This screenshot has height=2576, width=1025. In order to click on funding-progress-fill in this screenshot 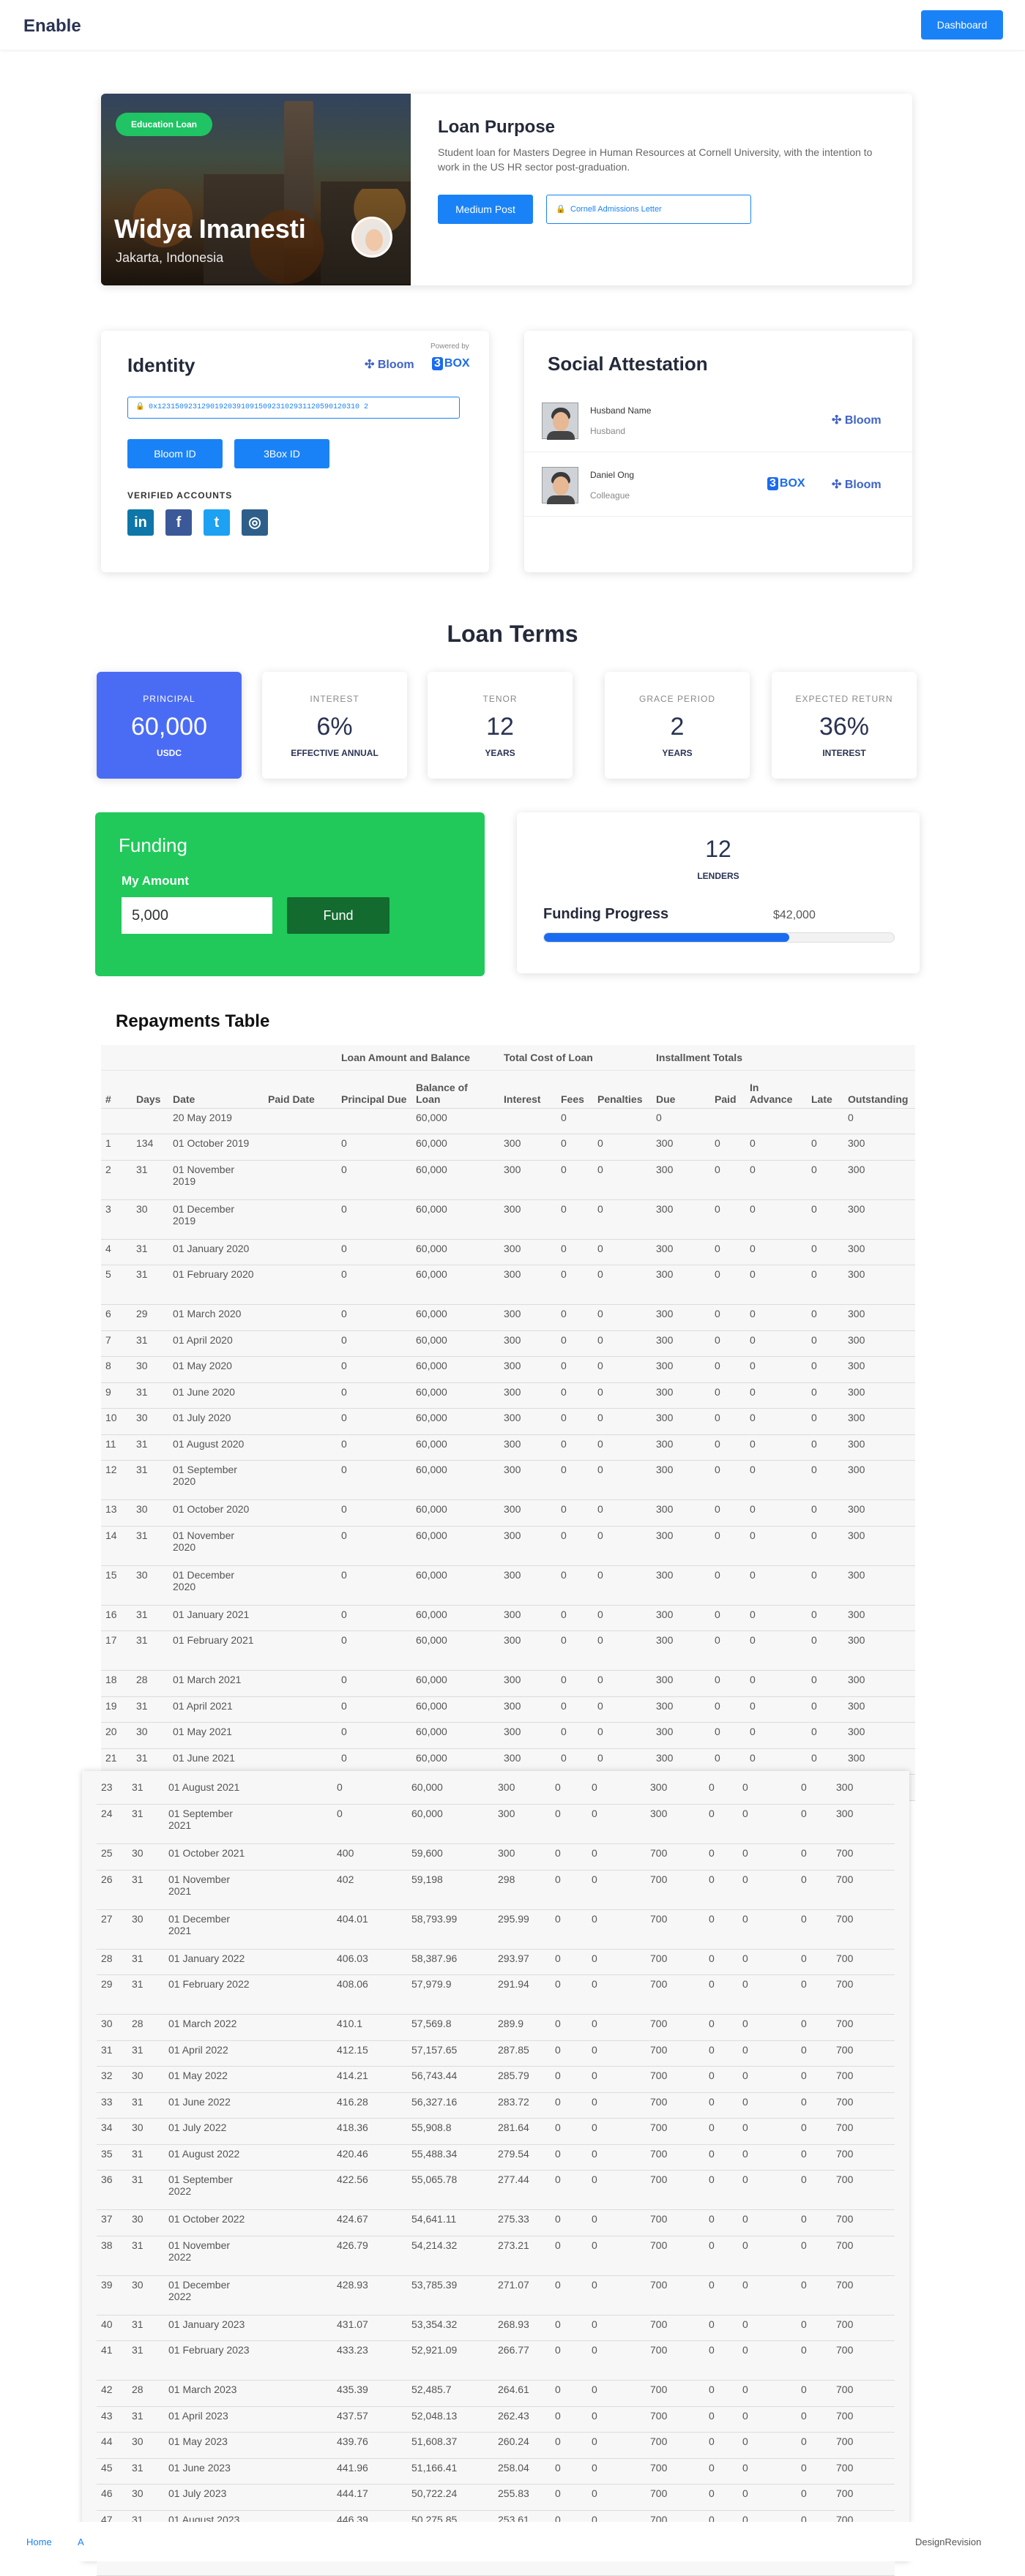, I will do `click(666, 937)`.